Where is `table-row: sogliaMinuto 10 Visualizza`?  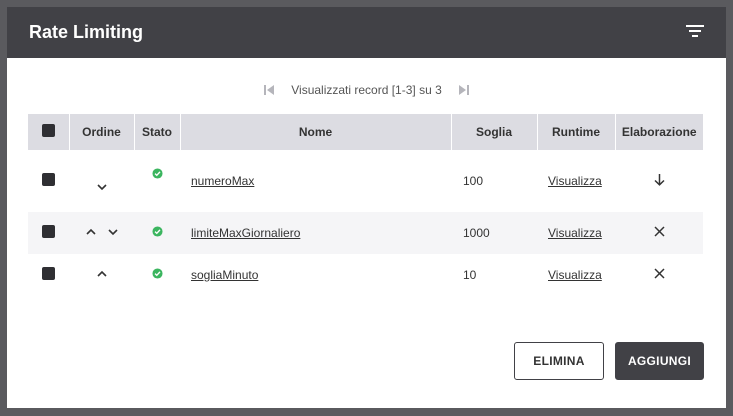 table-row: sogliaMinuto 10 Visualizza is located at coordinates (365, 275).